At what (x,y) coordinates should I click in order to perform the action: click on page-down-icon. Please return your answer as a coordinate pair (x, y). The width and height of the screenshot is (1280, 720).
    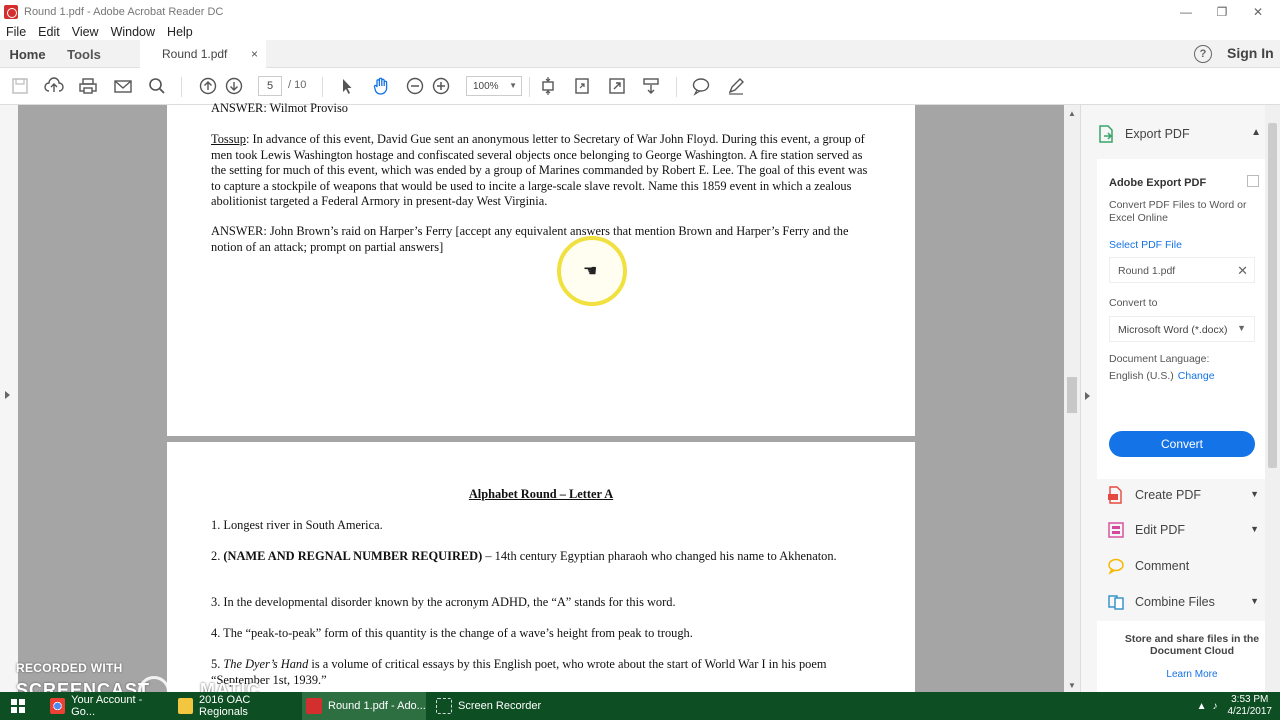
    Looking at the image, I should click on (234, 86).